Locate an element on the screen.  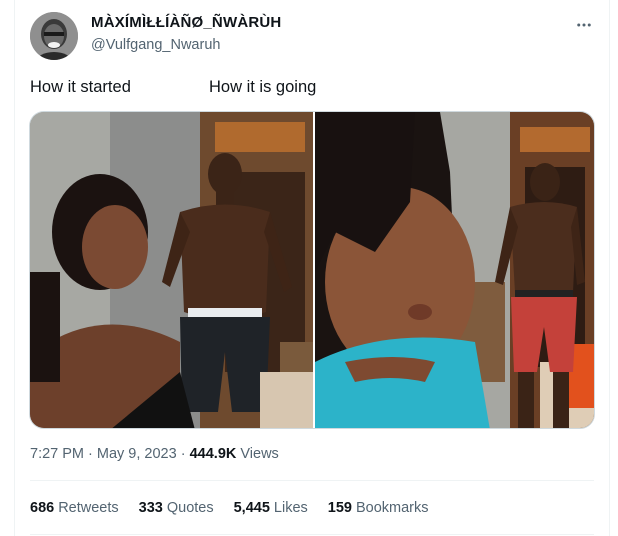
tweet-timestamp: 7:27 PM · May 9, 2023 · 444.9K Views is located at coordinates (154, 454).